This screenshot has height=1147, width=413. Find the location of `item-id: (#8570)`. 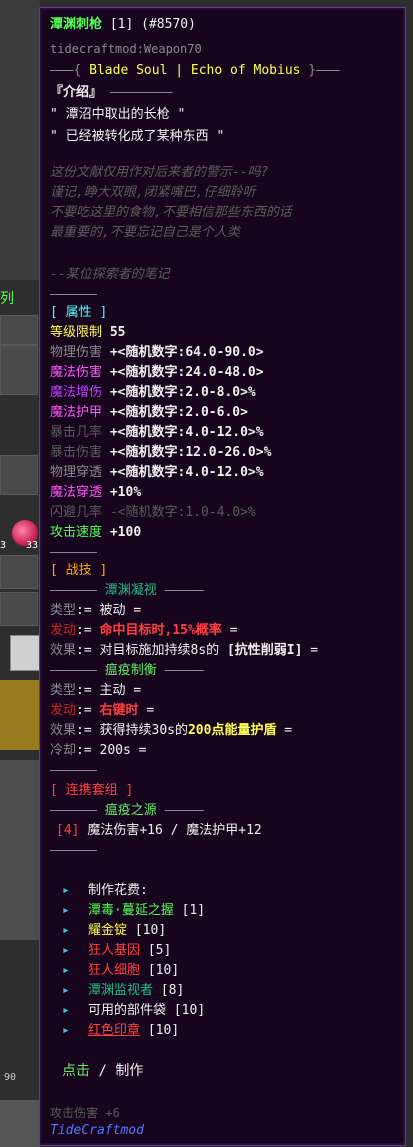

item-id: (#8570) is located at coordinates (168, 24).